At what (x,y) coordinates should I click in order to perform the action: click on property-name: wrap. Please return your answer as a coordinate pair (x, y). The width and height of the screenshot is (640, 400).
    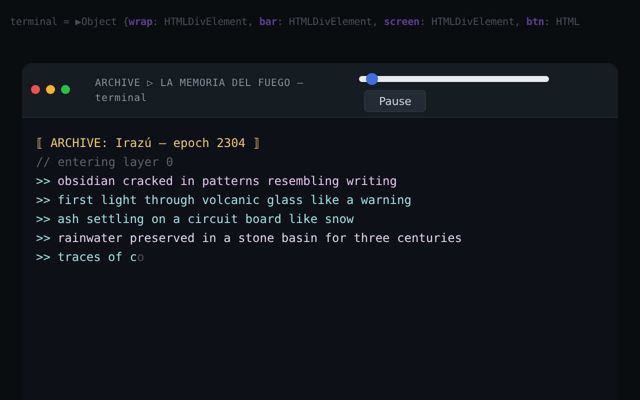
    Looking at the image, I should click on (140, 22).